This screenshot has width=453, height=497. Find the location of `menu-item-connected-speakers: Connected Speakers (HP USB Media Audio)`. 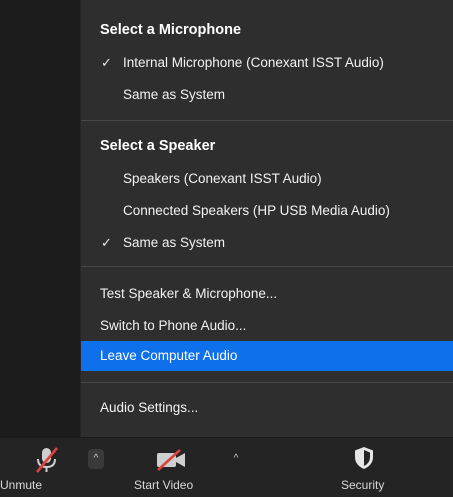

menu-item-connected-speakers: Connected Speakers (HP USB Media Audio) is located at coordinates (267, 211).